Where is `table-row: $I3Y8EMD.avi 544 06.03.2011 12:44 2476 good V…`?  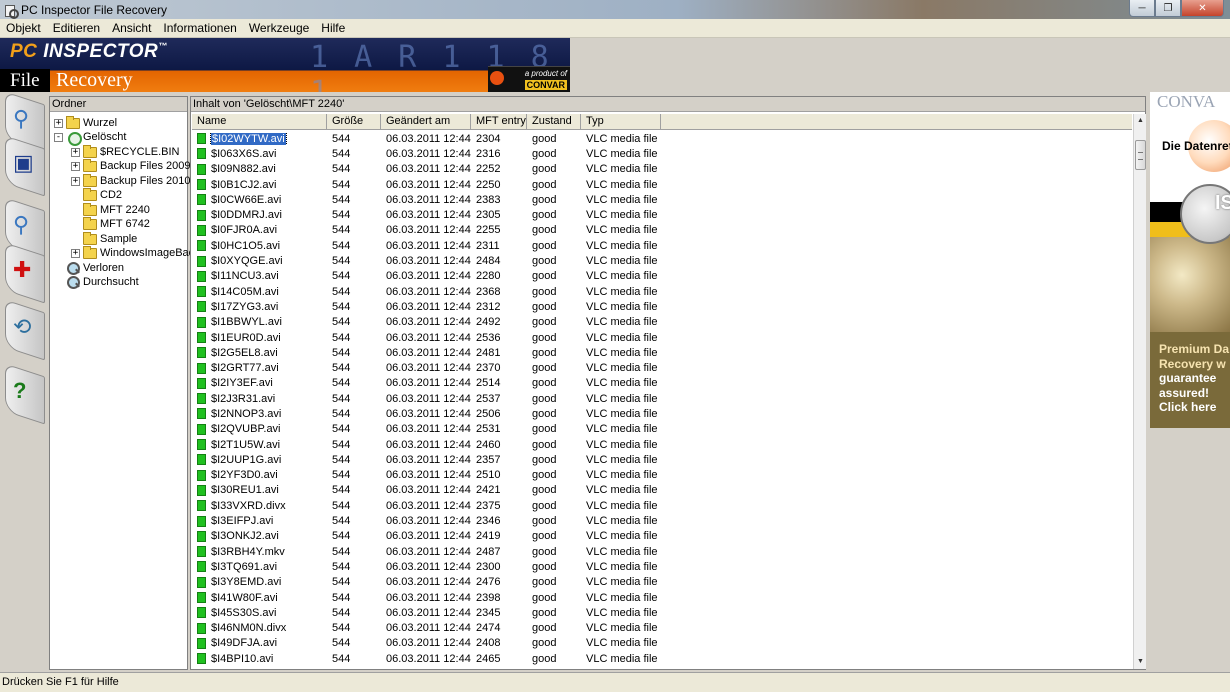 table-row: $I3Y8EMD.avi 544 06.03.2011 12:44 2476 good V… is located at coordinates (662, 582).